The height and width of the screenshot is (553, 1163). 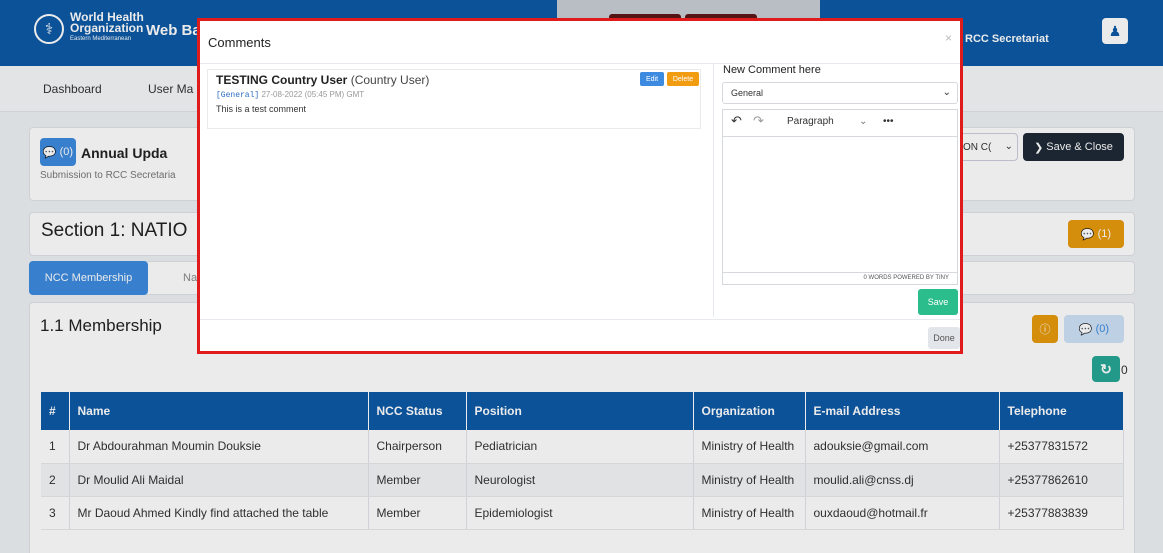 What do you see at coordinates (888, 121) in the screenshot?
I see `more-icon: •••` at bounding box center [888, 121].